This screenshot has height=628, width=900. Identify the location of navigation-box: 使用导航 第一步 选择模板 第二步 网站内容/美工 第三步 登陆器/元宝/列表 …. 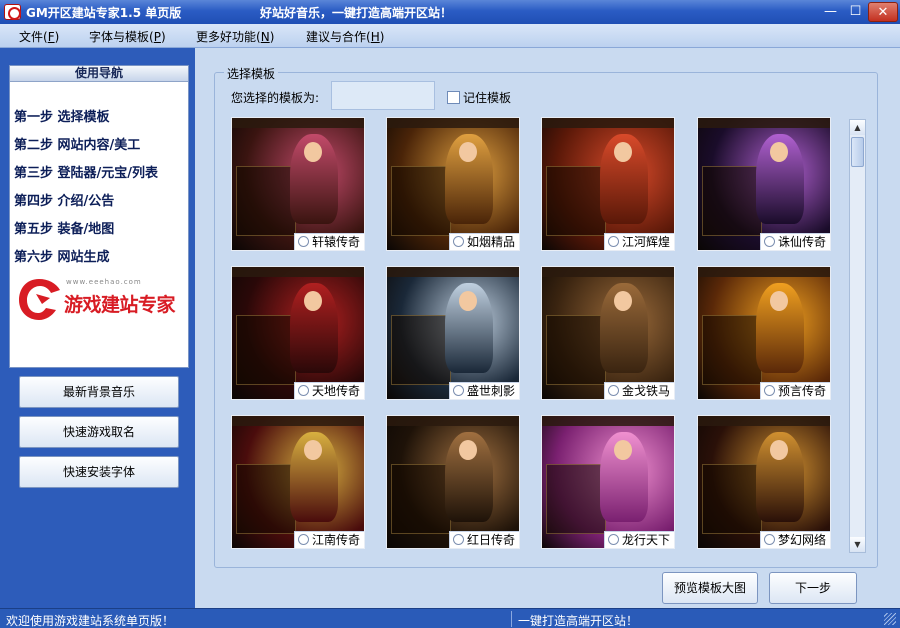
(99, 216).